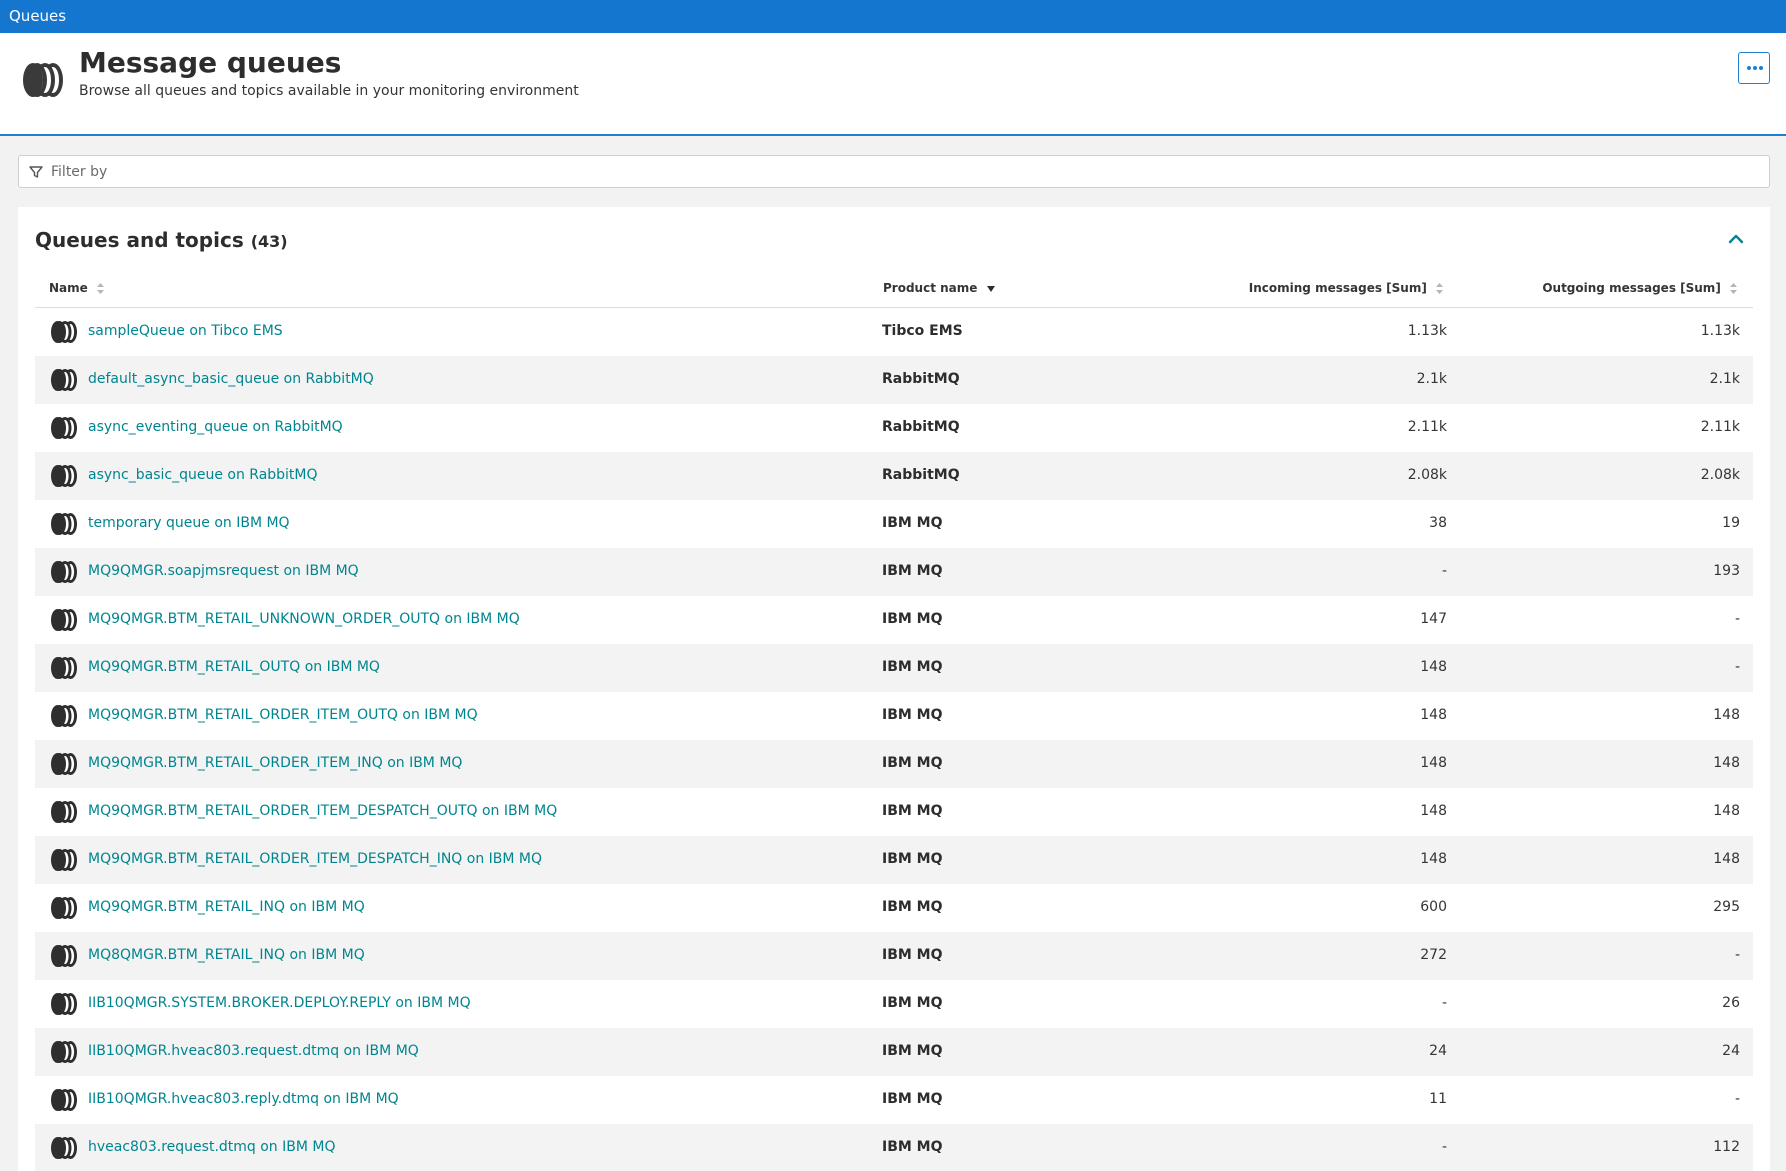 Image resolution: width=1786 pixels, height=1171 pixels. Describe the element at coordinates (212, 1147) in the screenshot. I see `queue-name-link: hveac803.request.dtmq on IBM MQ` at that location.